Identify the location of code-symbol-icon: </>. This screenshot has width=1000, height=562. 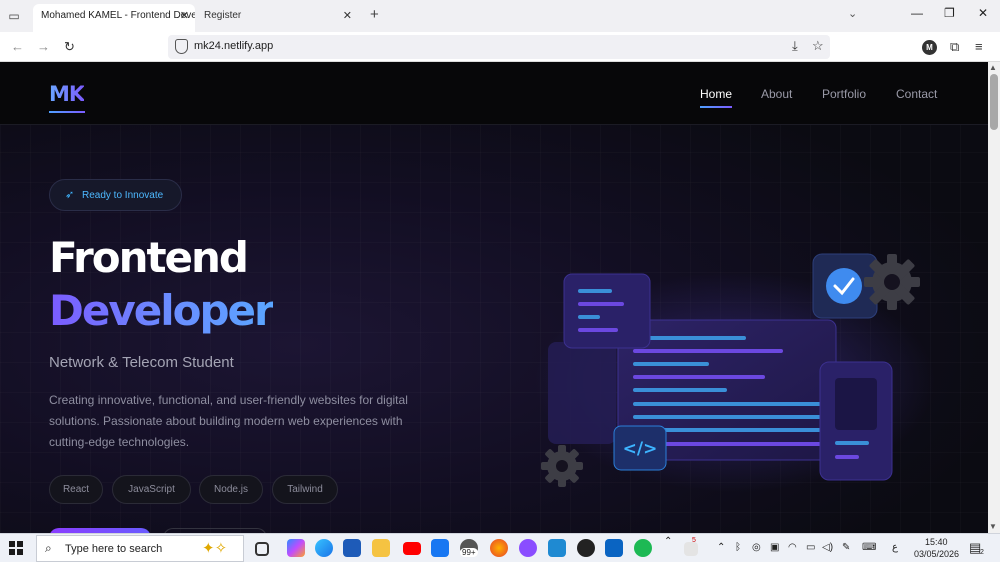
(640, 449).